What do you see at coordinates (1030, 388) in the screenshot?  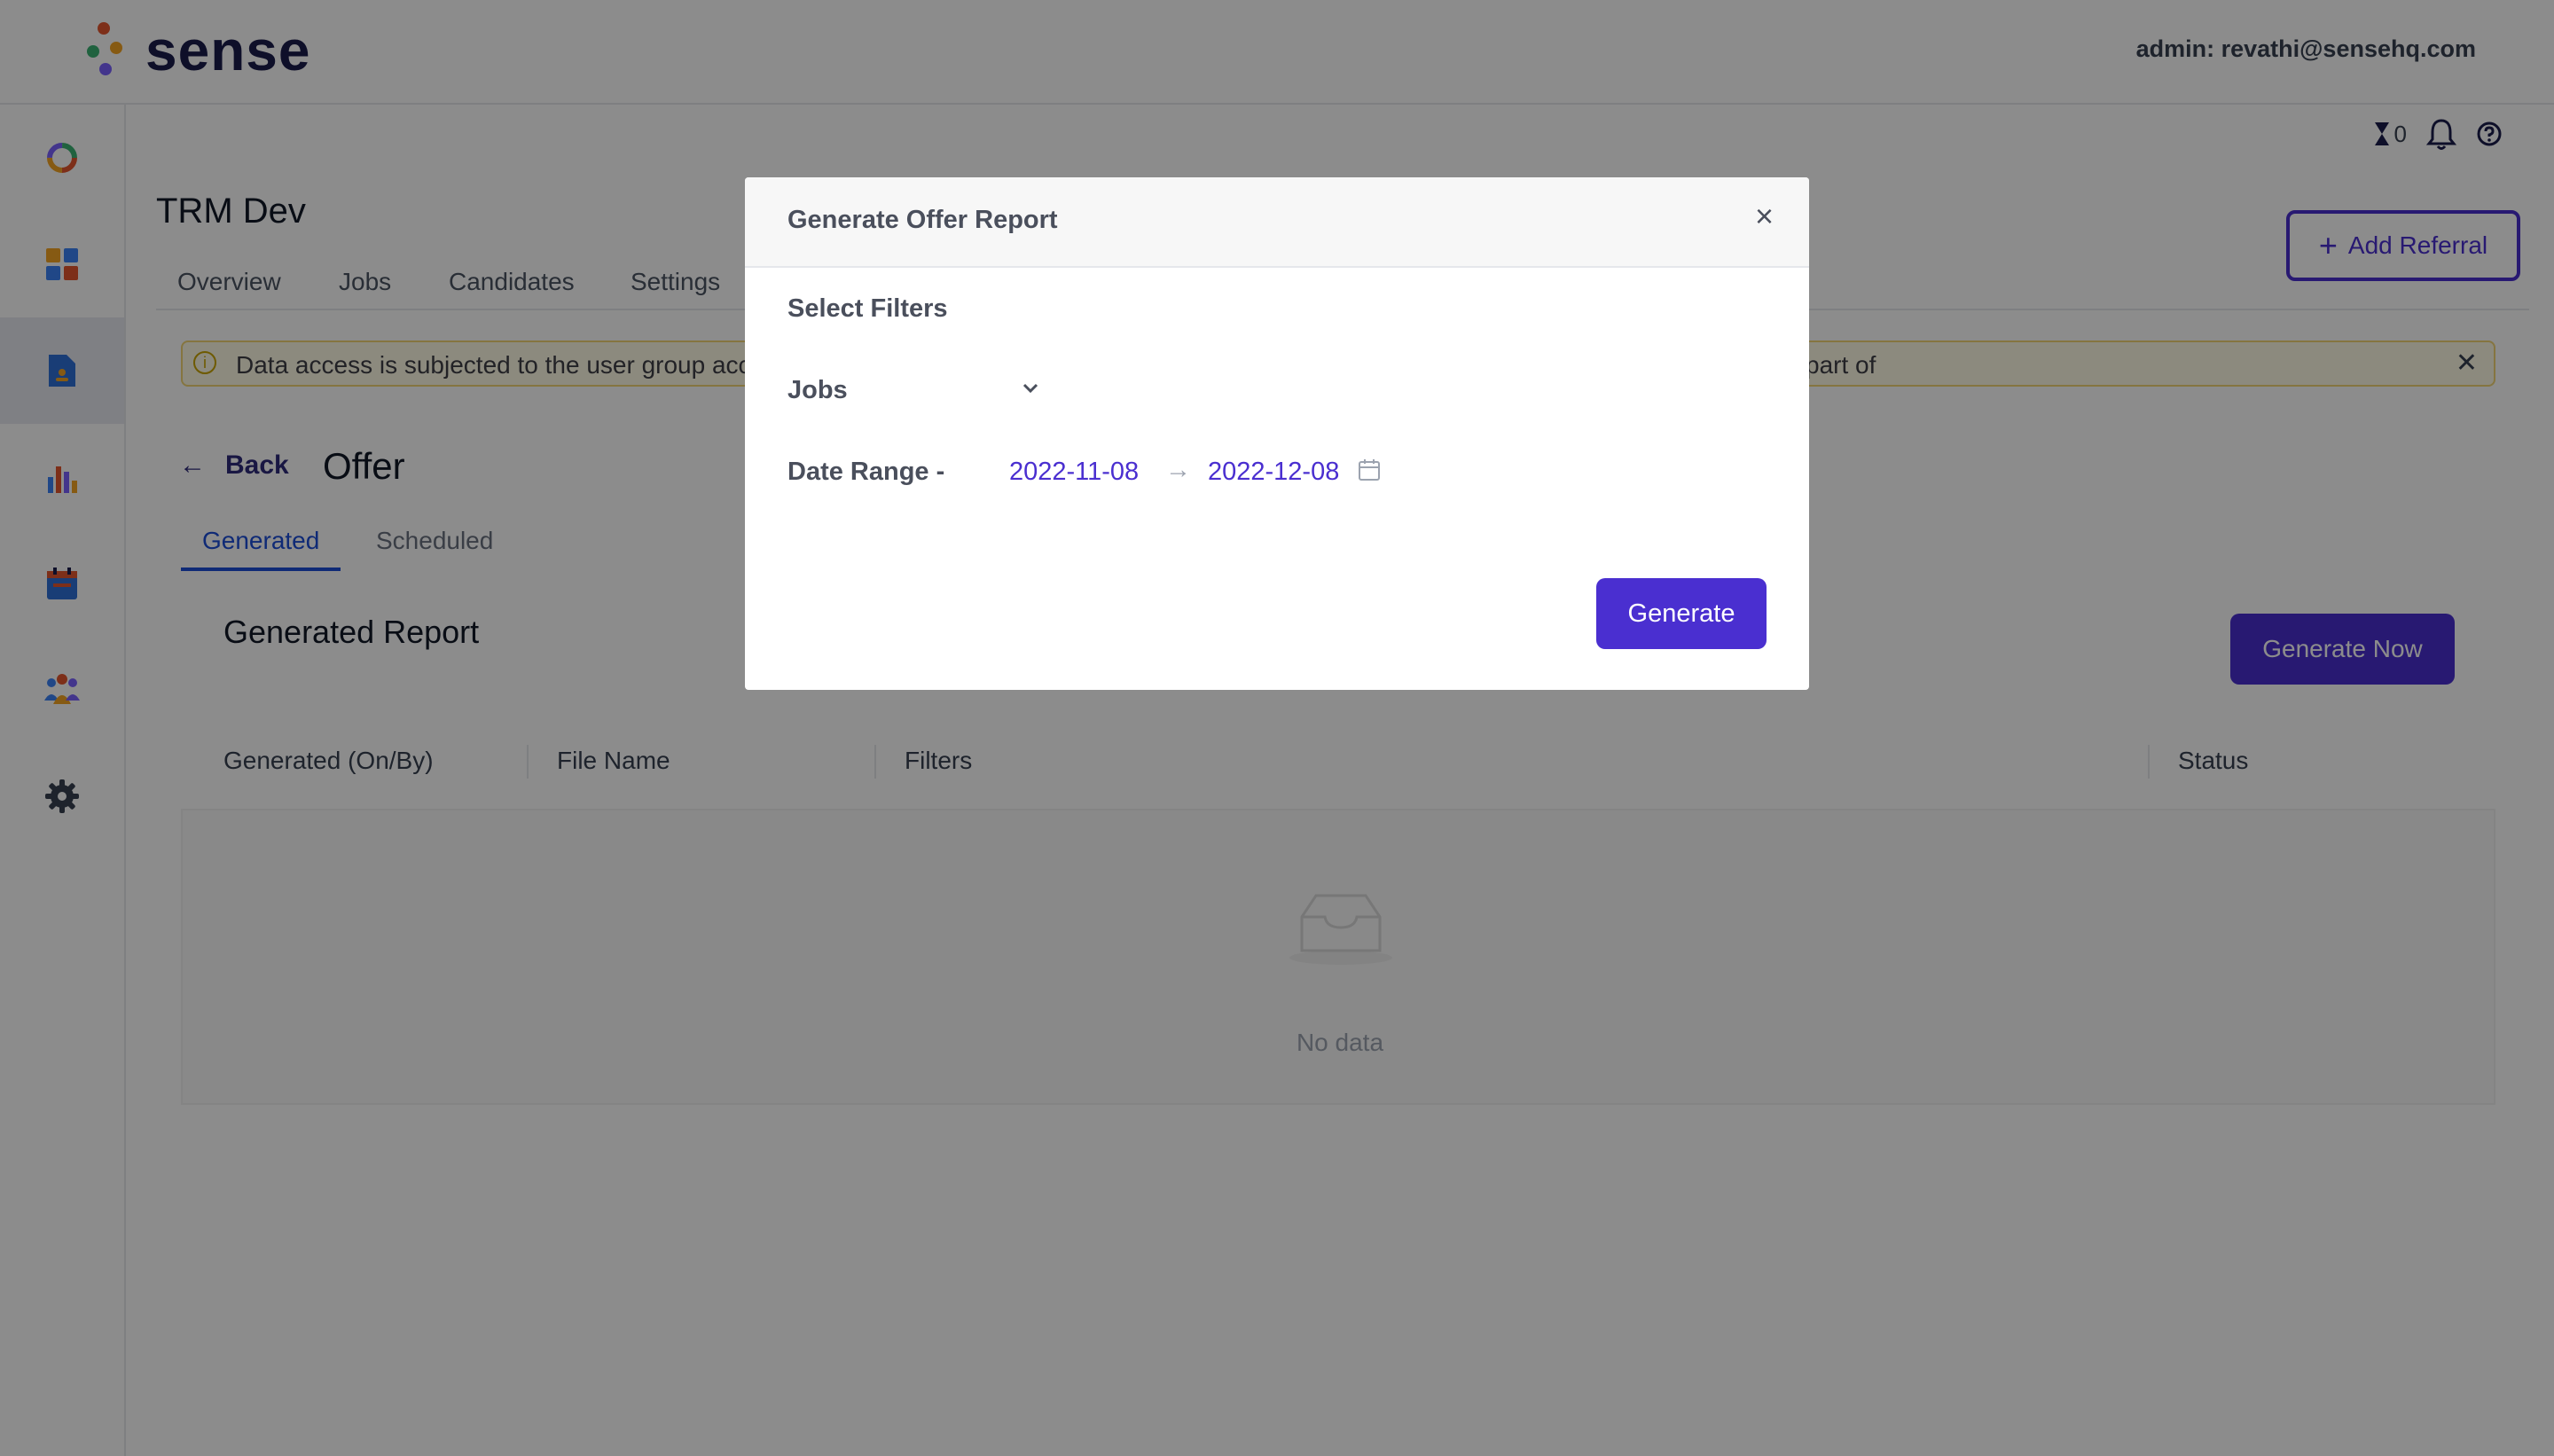 I see `chevron-down-icon` at bounding box center [1030, 388].